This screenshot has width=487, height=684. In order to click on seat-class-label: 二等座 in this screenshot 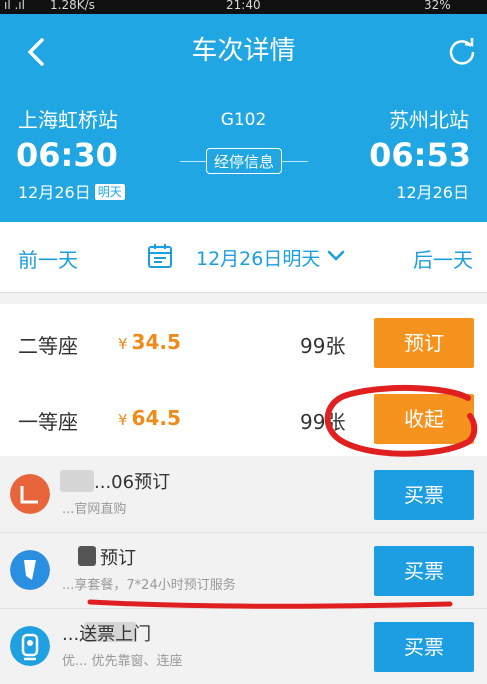, I will do `click(48, 346)`.